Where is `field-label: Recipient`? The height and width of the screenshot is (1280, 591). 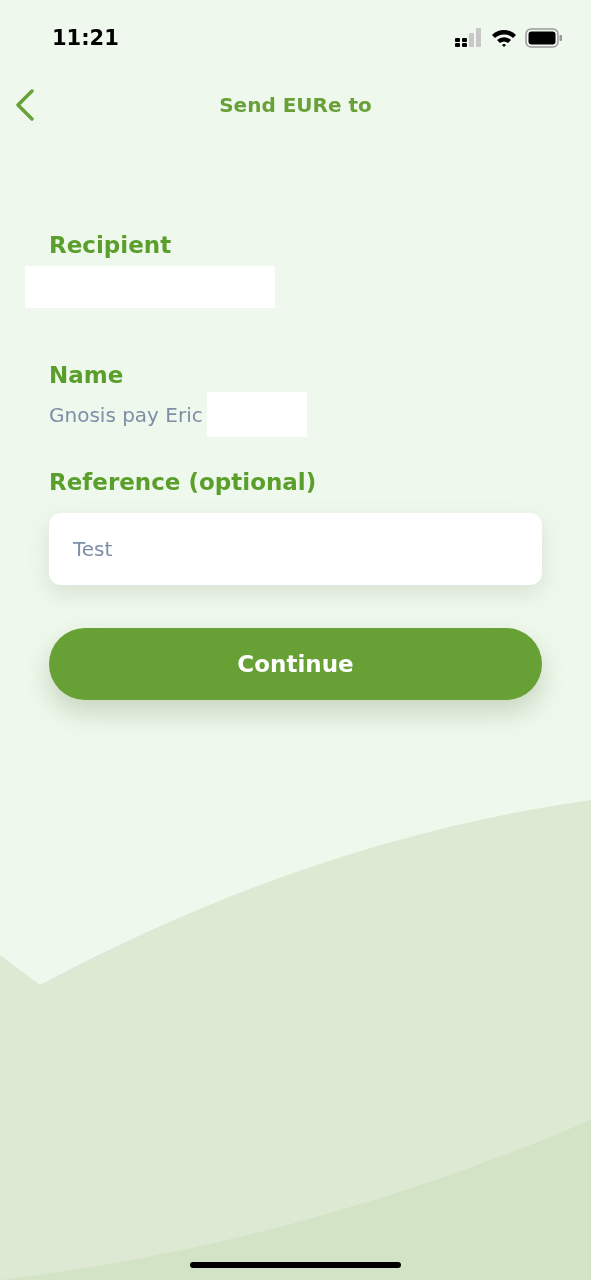 field-label: Recipient is located at coordinates (111, 245).